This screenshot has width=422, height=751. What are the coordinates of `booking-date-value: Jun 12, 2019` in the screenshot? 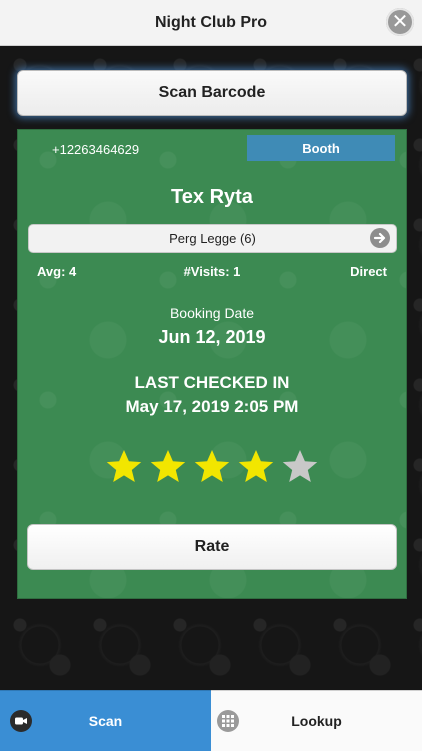 It's located at (212, 337).